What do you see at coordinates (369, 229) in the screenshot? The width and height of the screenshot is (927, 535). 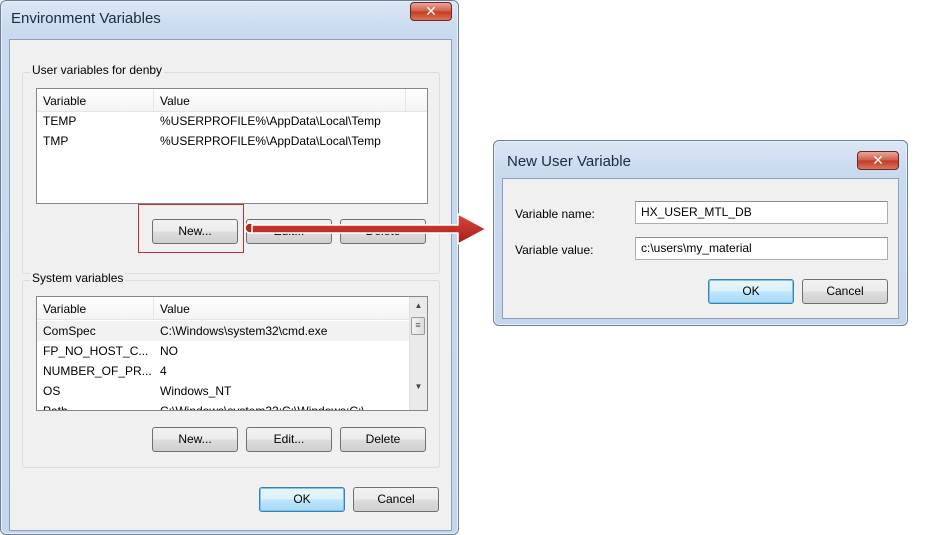 I see `arrow-shaft` at bounding box center [369, 229].